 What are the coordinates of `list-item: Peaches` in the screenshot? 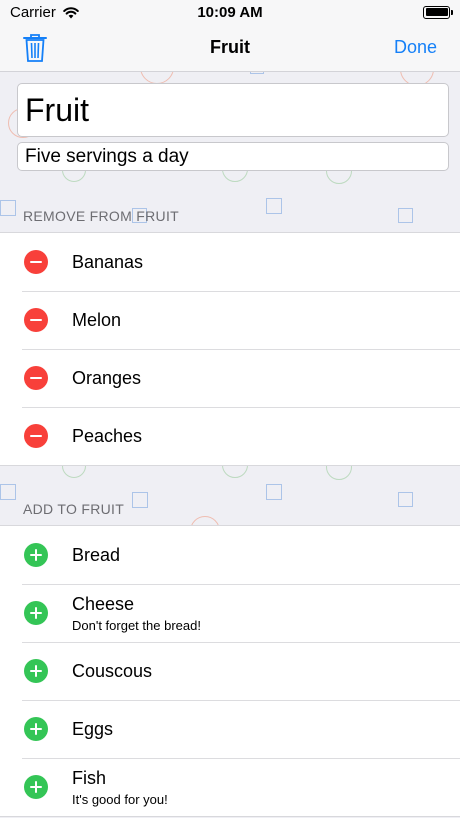 It's located at (230, 436).